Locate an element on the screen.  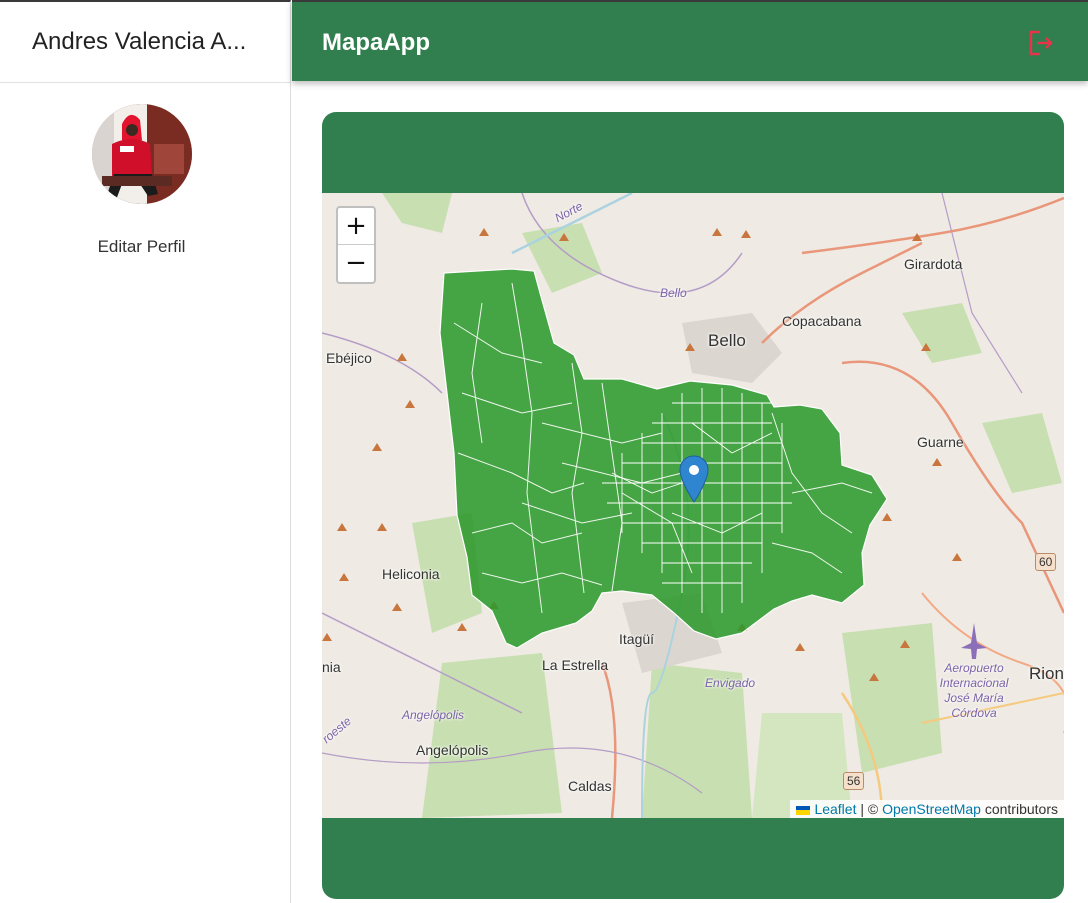
map-label-rionegro: Rion is located at coordinates (1046, 673).